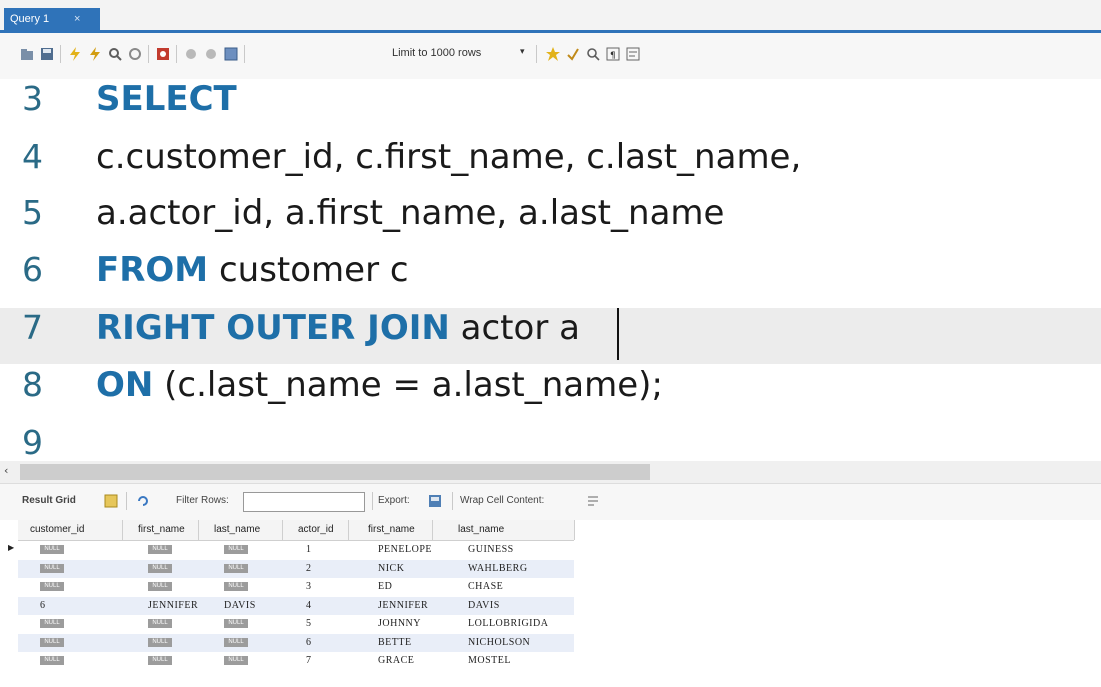  Describe the element at coordinates (57, 529) in the screenshot. I see `column-header: customer_id` at that location.